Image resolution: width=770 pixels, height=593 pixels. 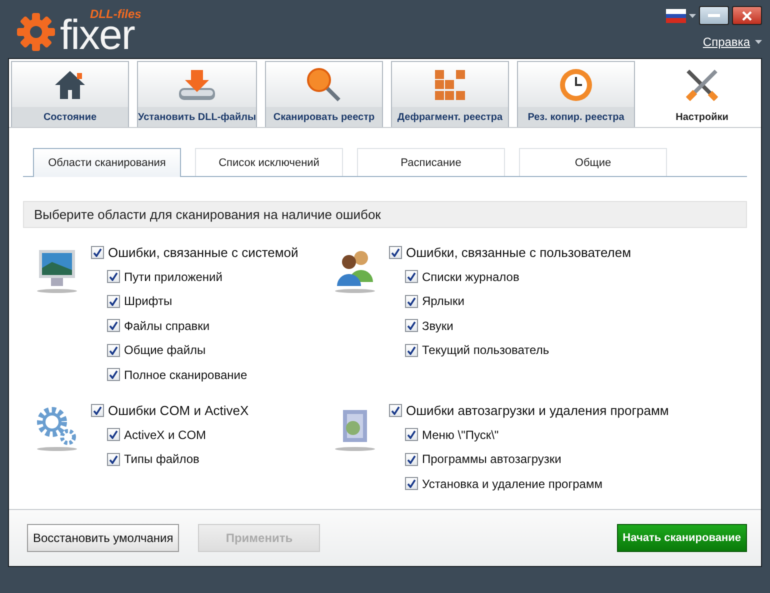 I want to click on gears-icon, so click(x=57, y=428).